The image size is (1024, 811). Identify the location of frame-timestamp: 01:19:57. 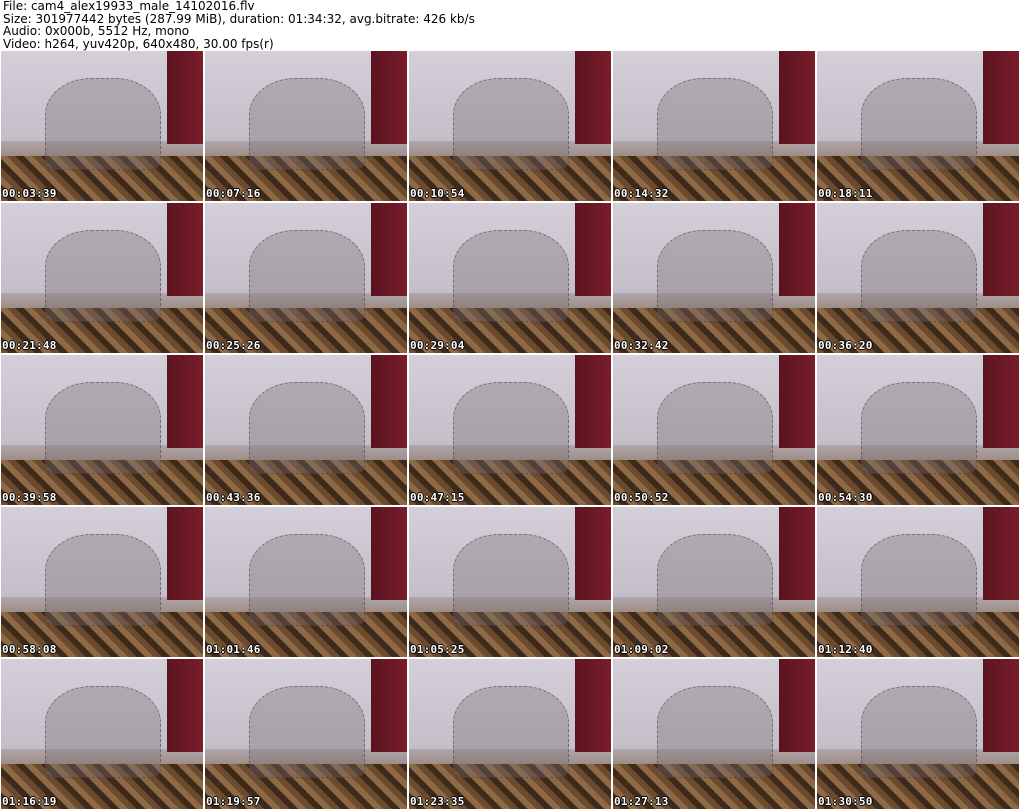
(233, 801).